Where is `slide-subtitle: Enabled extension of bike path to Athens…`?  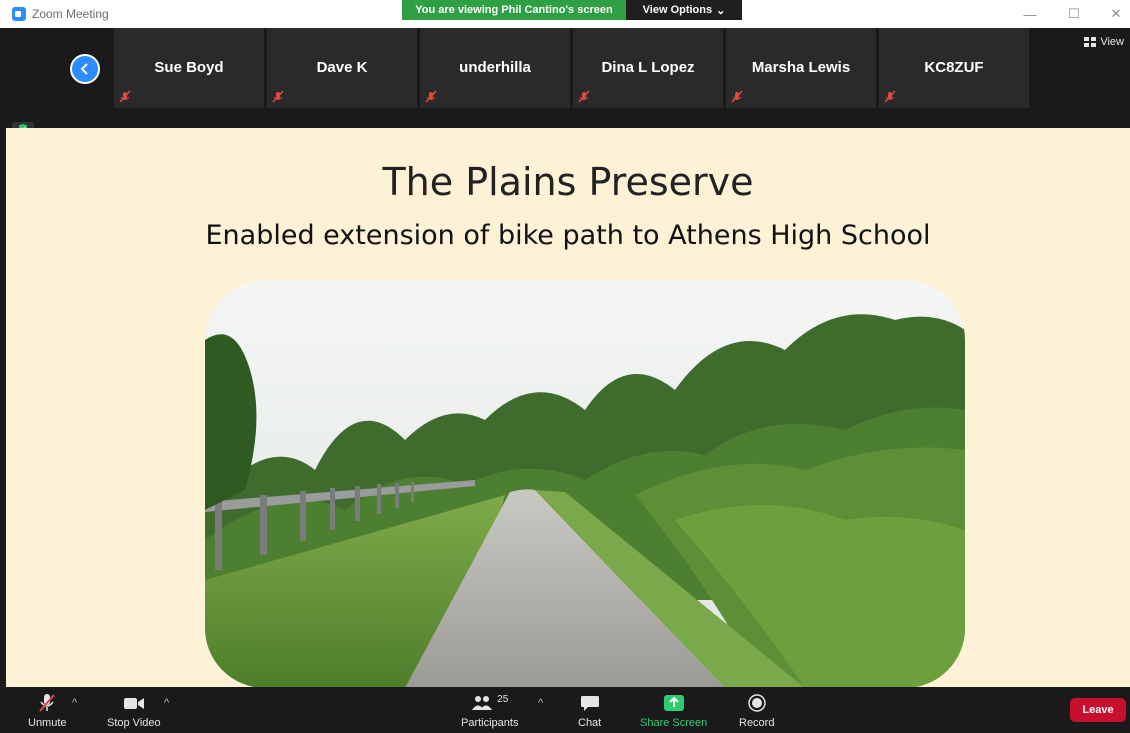
slide-subtitle: Enabled extension of bike path to Athens… is located at coordinates (568, 235).